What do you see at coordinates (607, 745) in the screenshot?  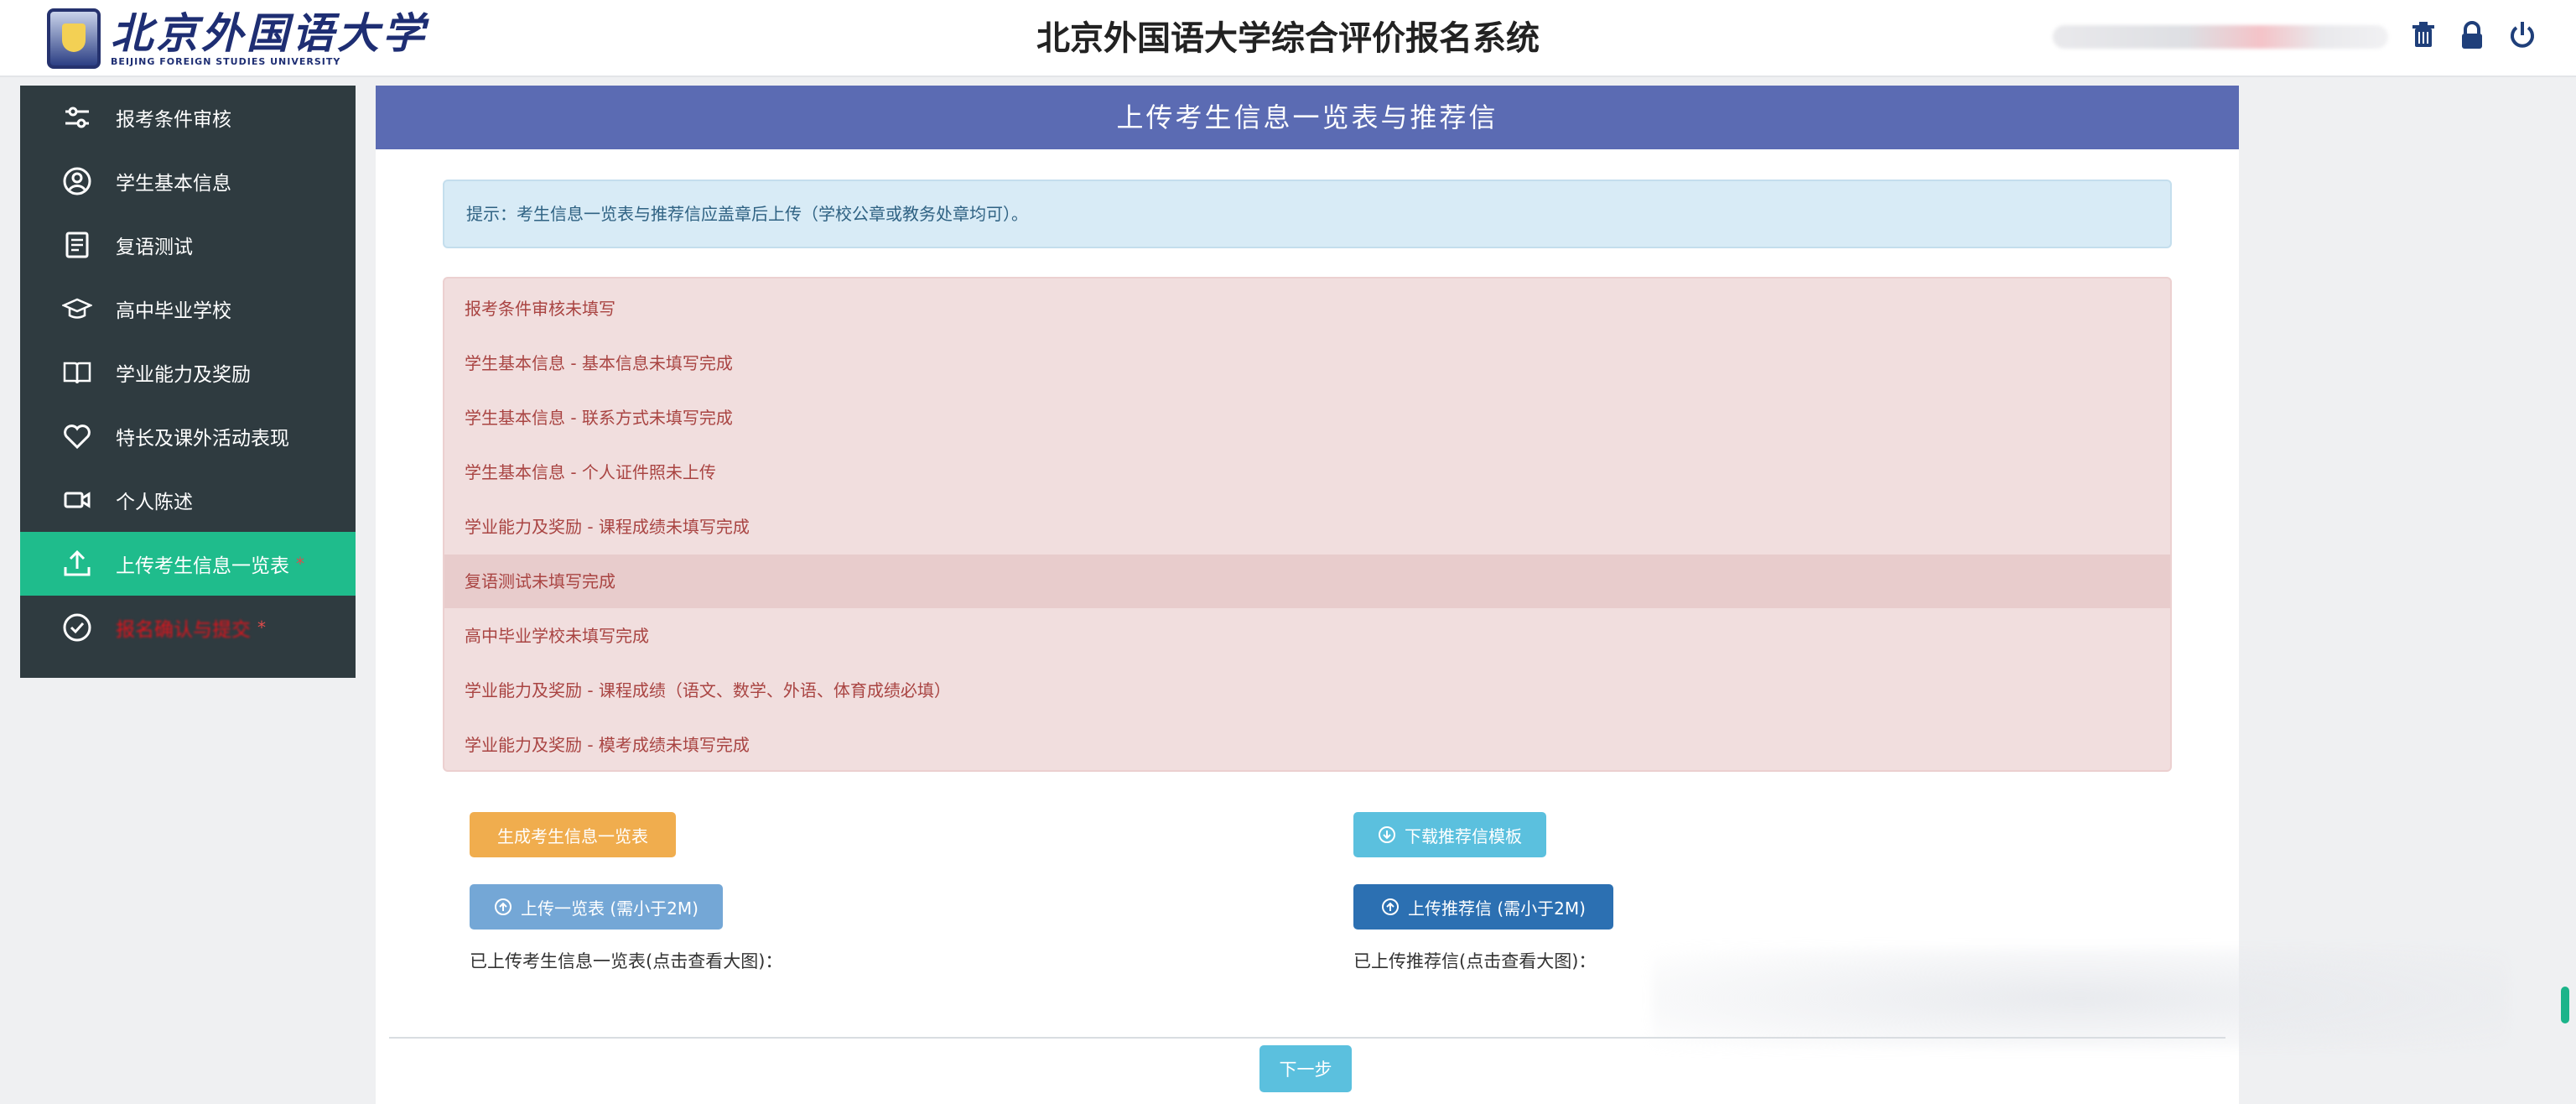 I see `error-item: 学业能力及奖励 - 模考成绩未填写完成` at bounding box center [607, 745].